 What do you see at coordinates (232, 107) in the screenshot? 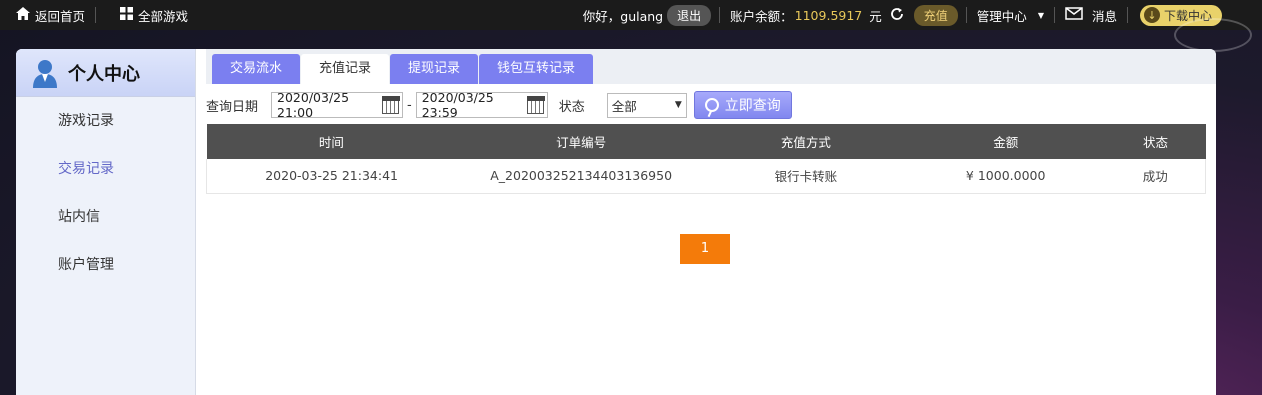
I see `date-label: 查询日期` at bounding box center [232, 107].